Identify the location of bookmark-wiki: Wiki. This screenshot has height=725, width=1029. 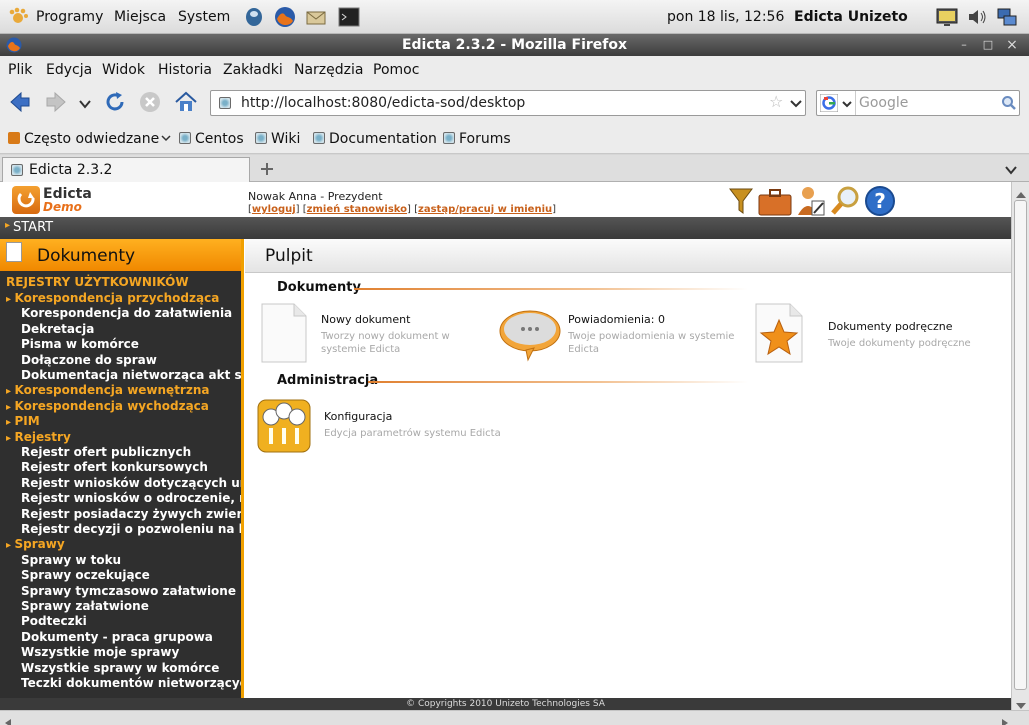
(277, 139).